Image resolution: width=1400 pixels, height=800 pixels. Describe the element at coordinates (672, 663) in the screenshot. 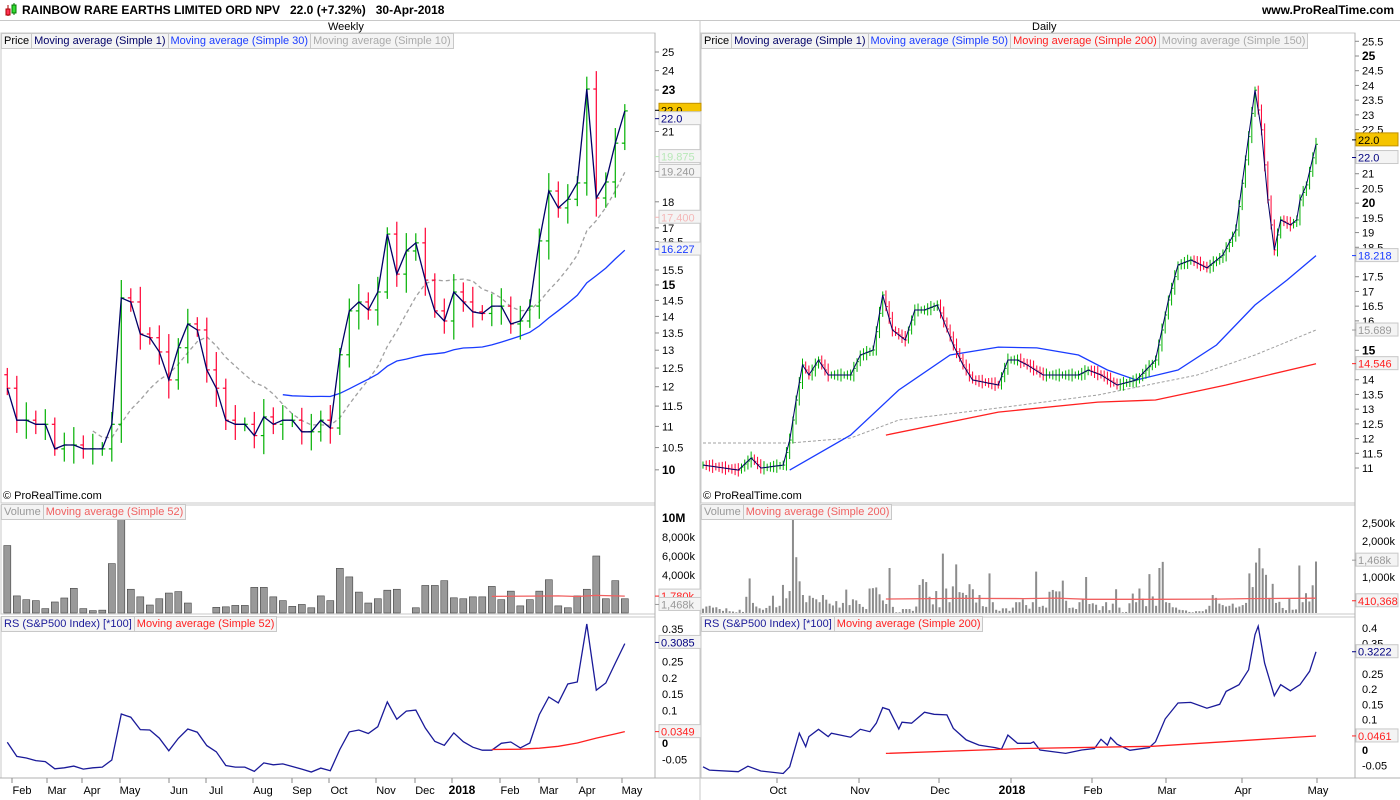

I see `rs-axis-label: 0.25` at that location.